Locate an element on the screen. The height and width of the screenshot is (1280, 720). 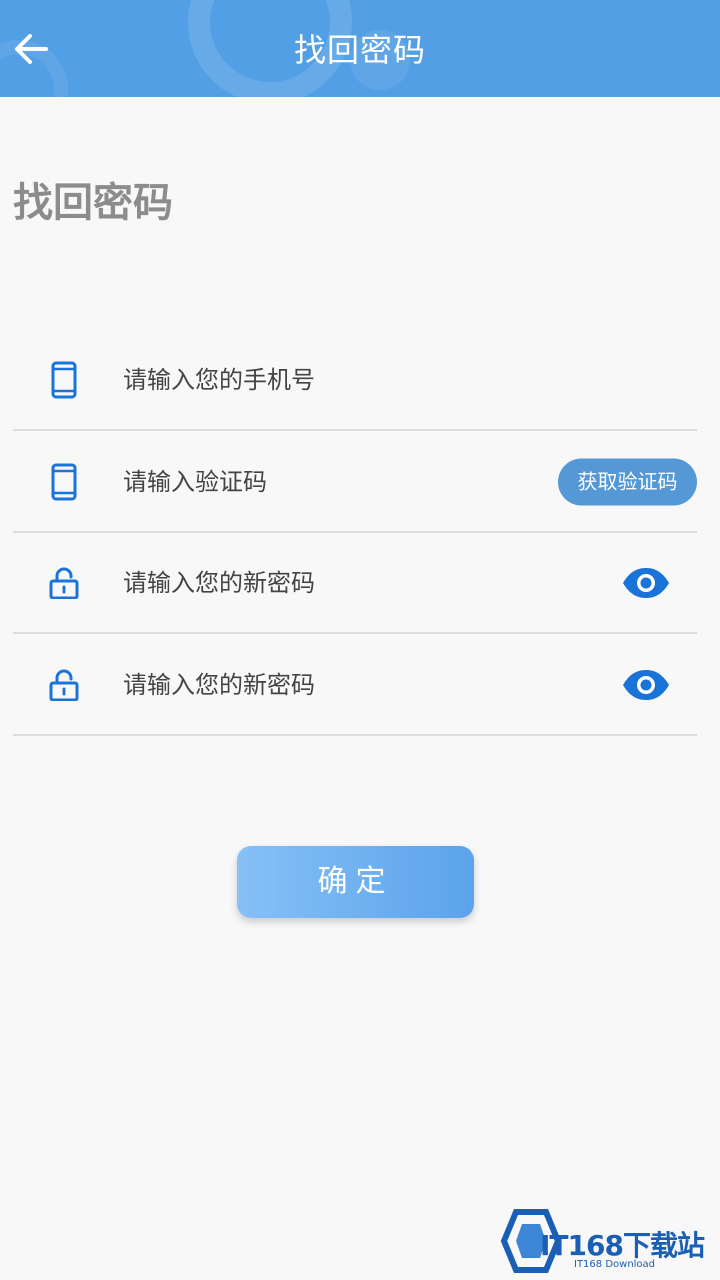
code-row: 获取验证码 is located at coordinates (355, 482).